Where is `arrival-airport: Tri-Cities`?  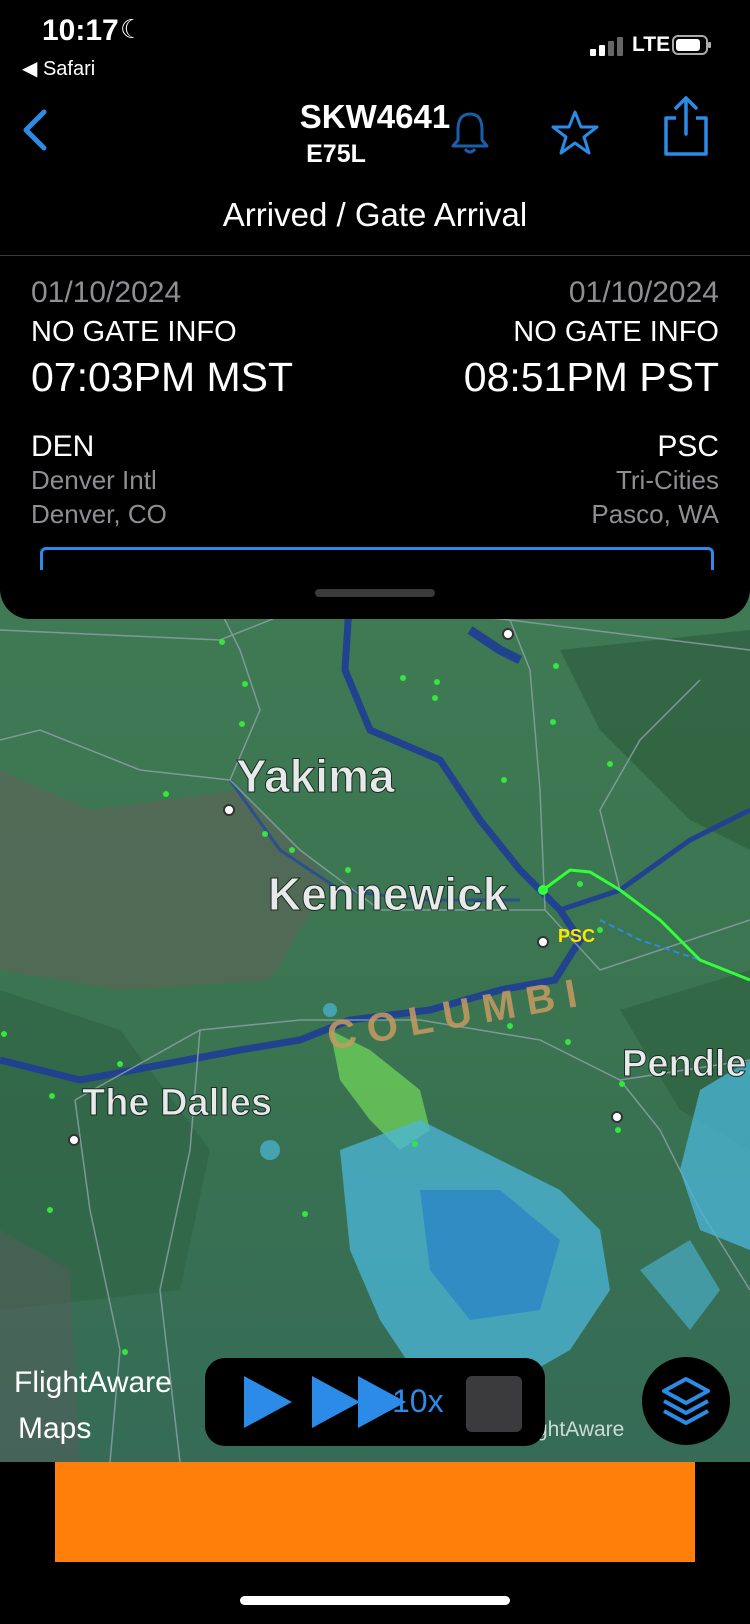
arrival-airport: Tri-Cities is located at coordinates (667, 480).